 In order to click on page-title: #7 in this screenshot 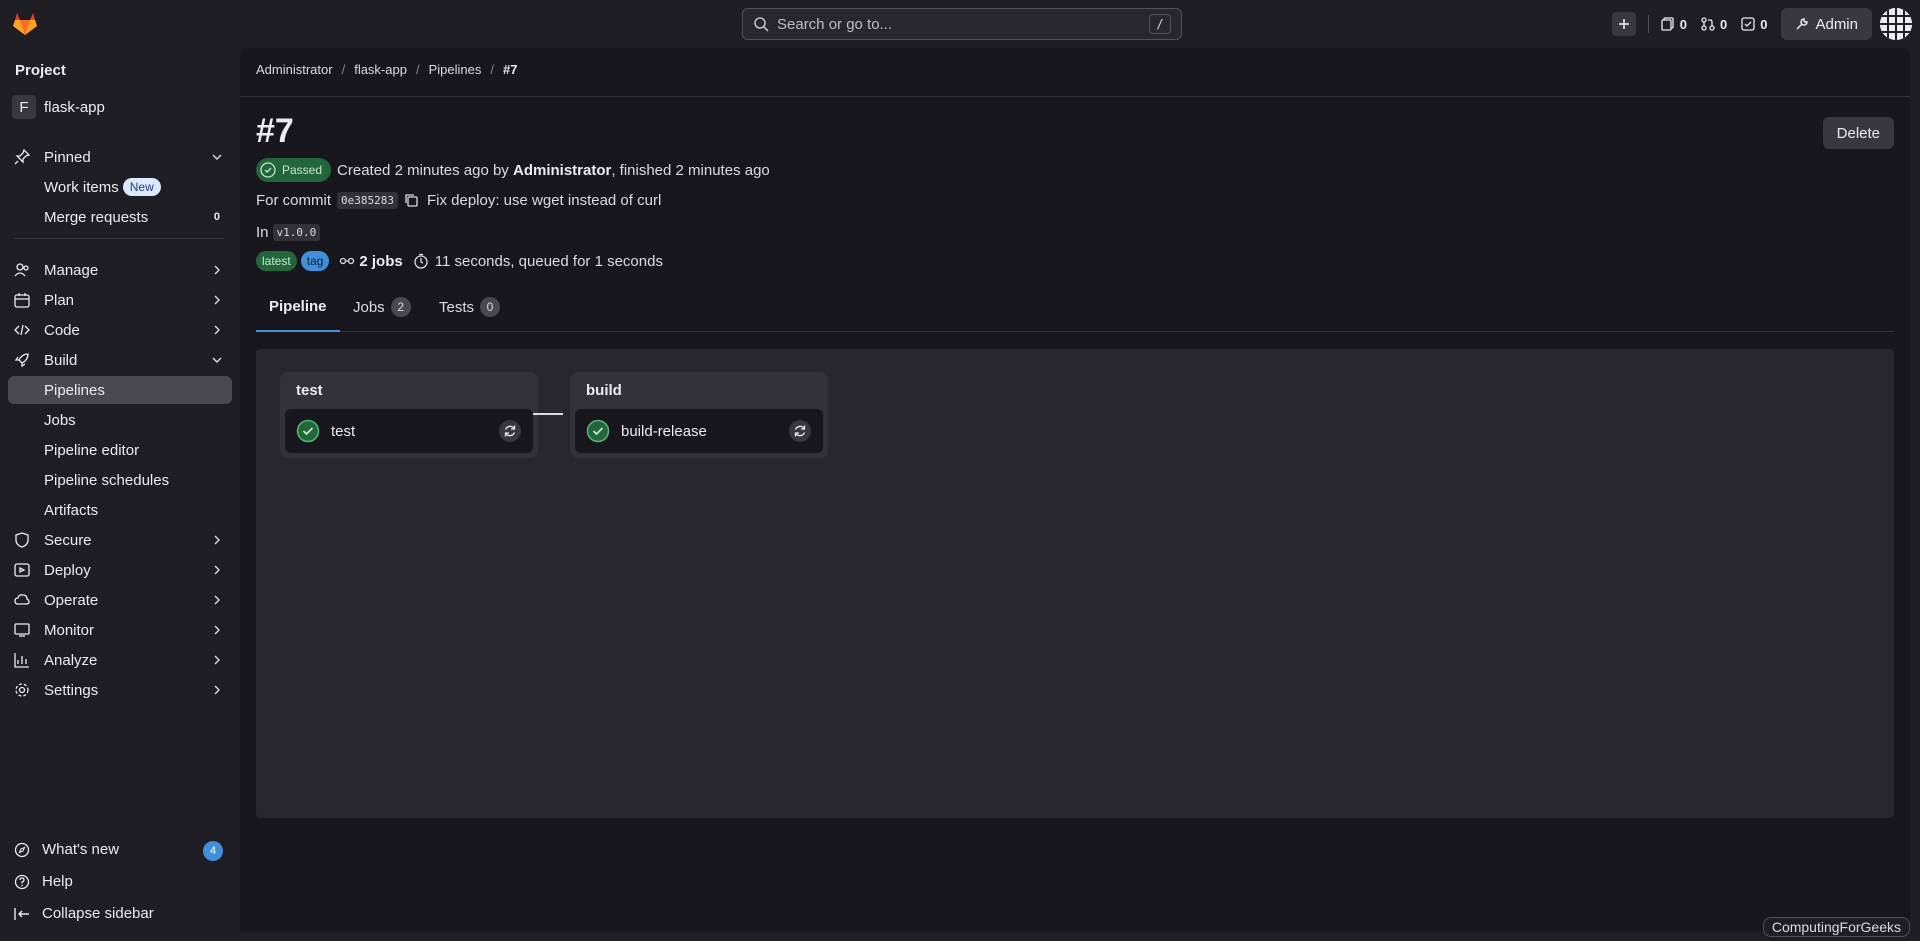, I will do `click(275, 131)`.